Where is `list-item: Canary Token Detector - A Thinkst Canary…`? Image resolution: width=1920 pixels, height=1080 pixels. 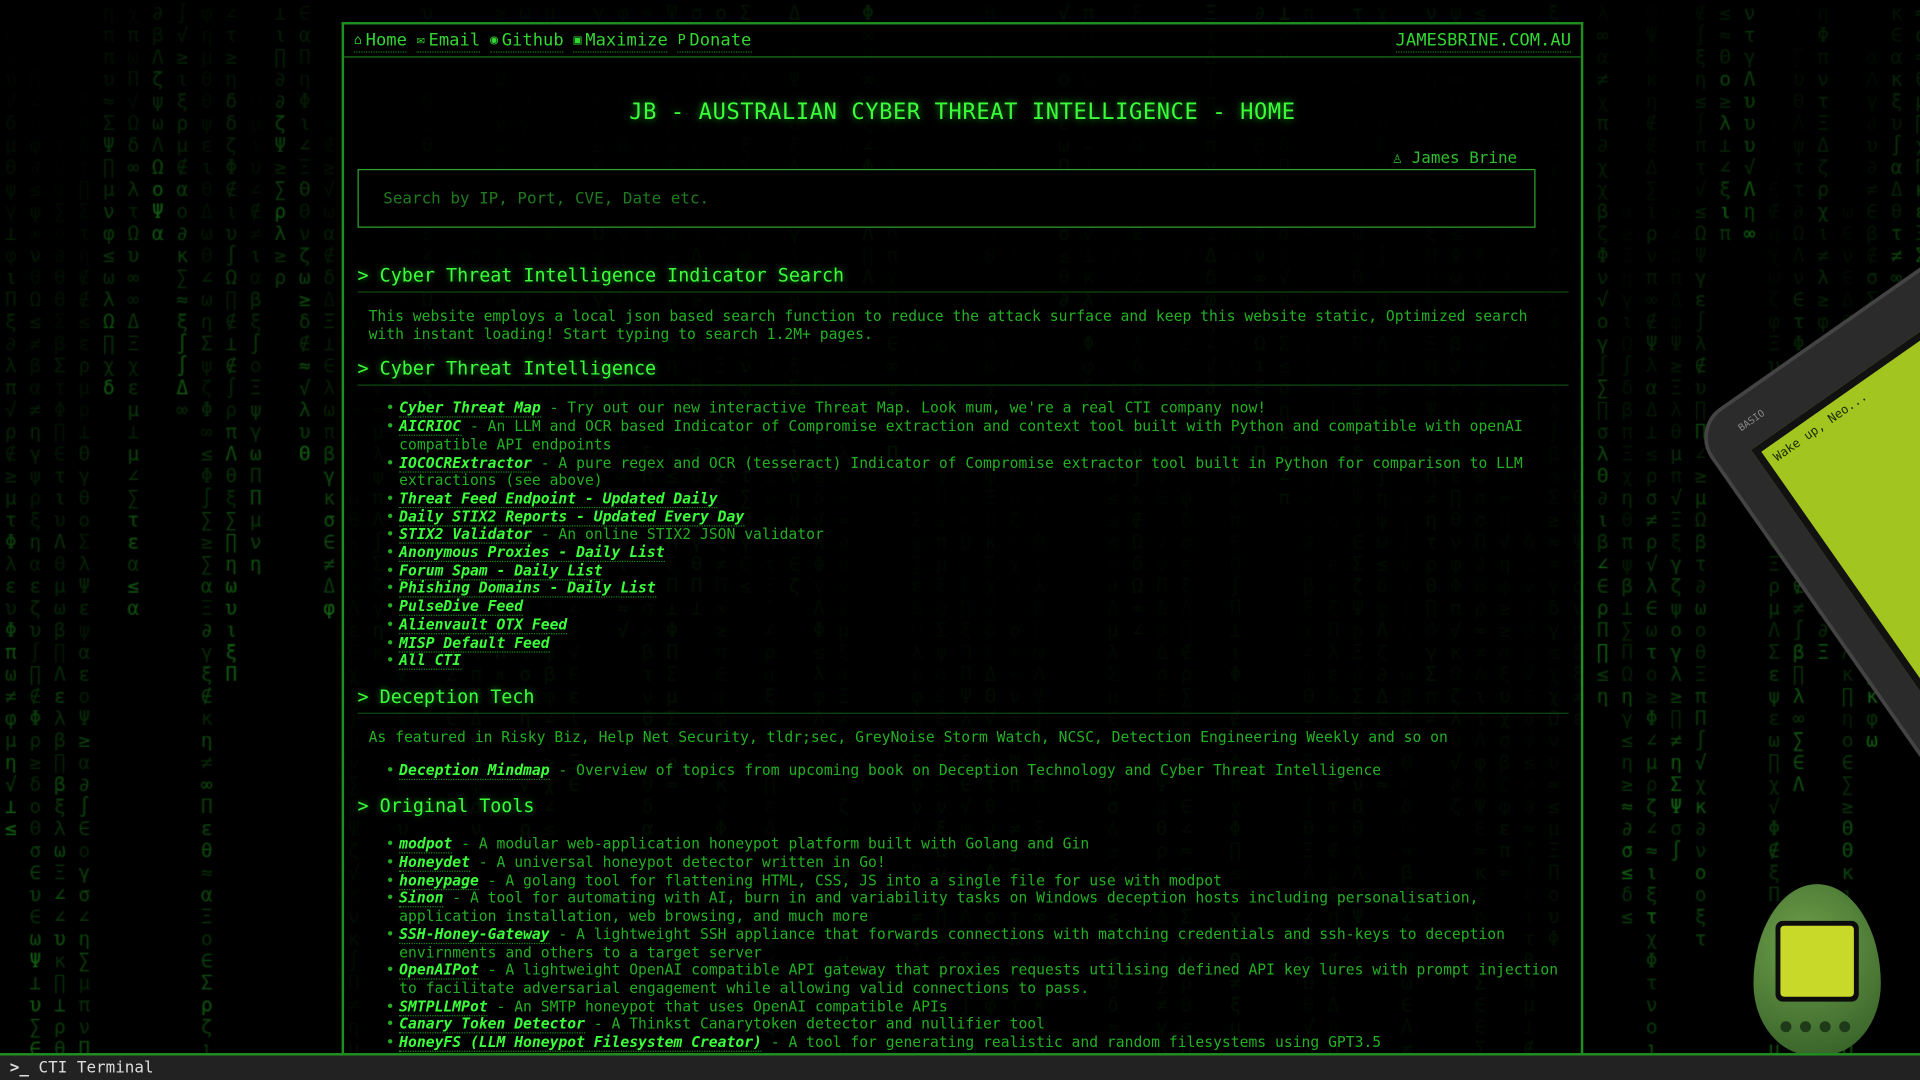
list-item: Canary Token Detector - A Thinkst Canary… is located at coordinates (977, 1024).